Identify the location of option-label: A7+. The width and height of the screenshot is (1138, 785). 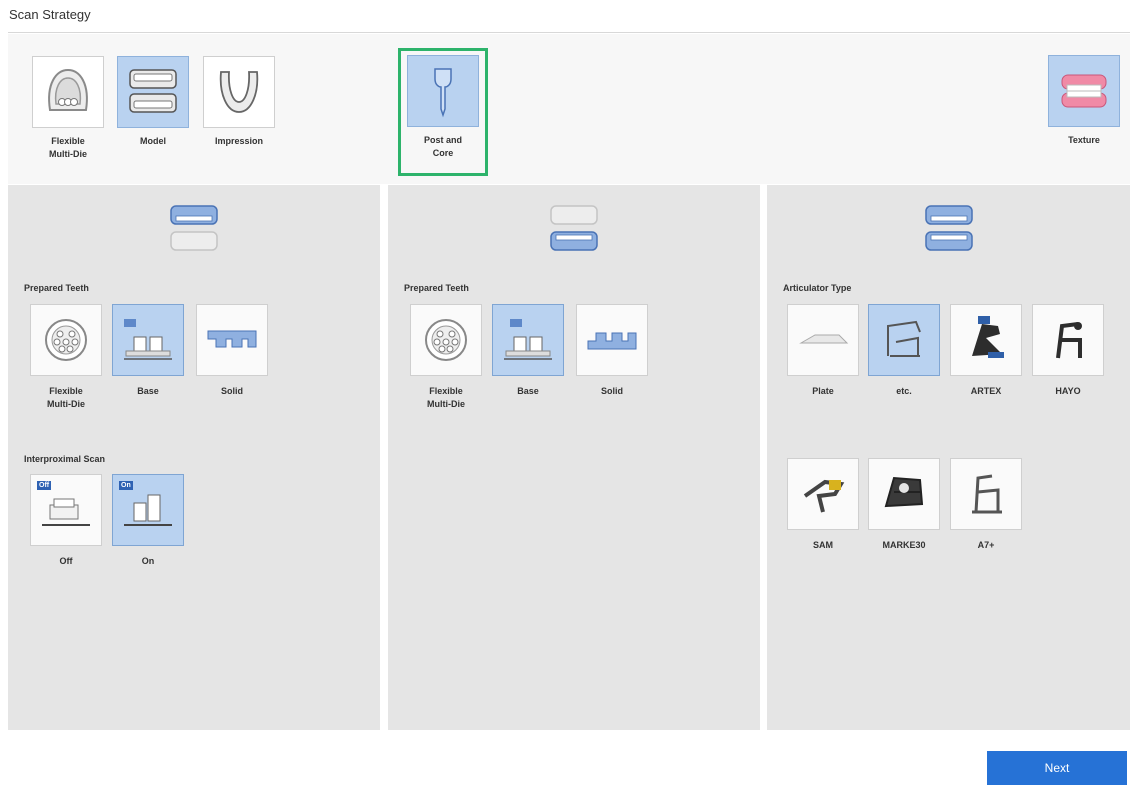
(986, 545).